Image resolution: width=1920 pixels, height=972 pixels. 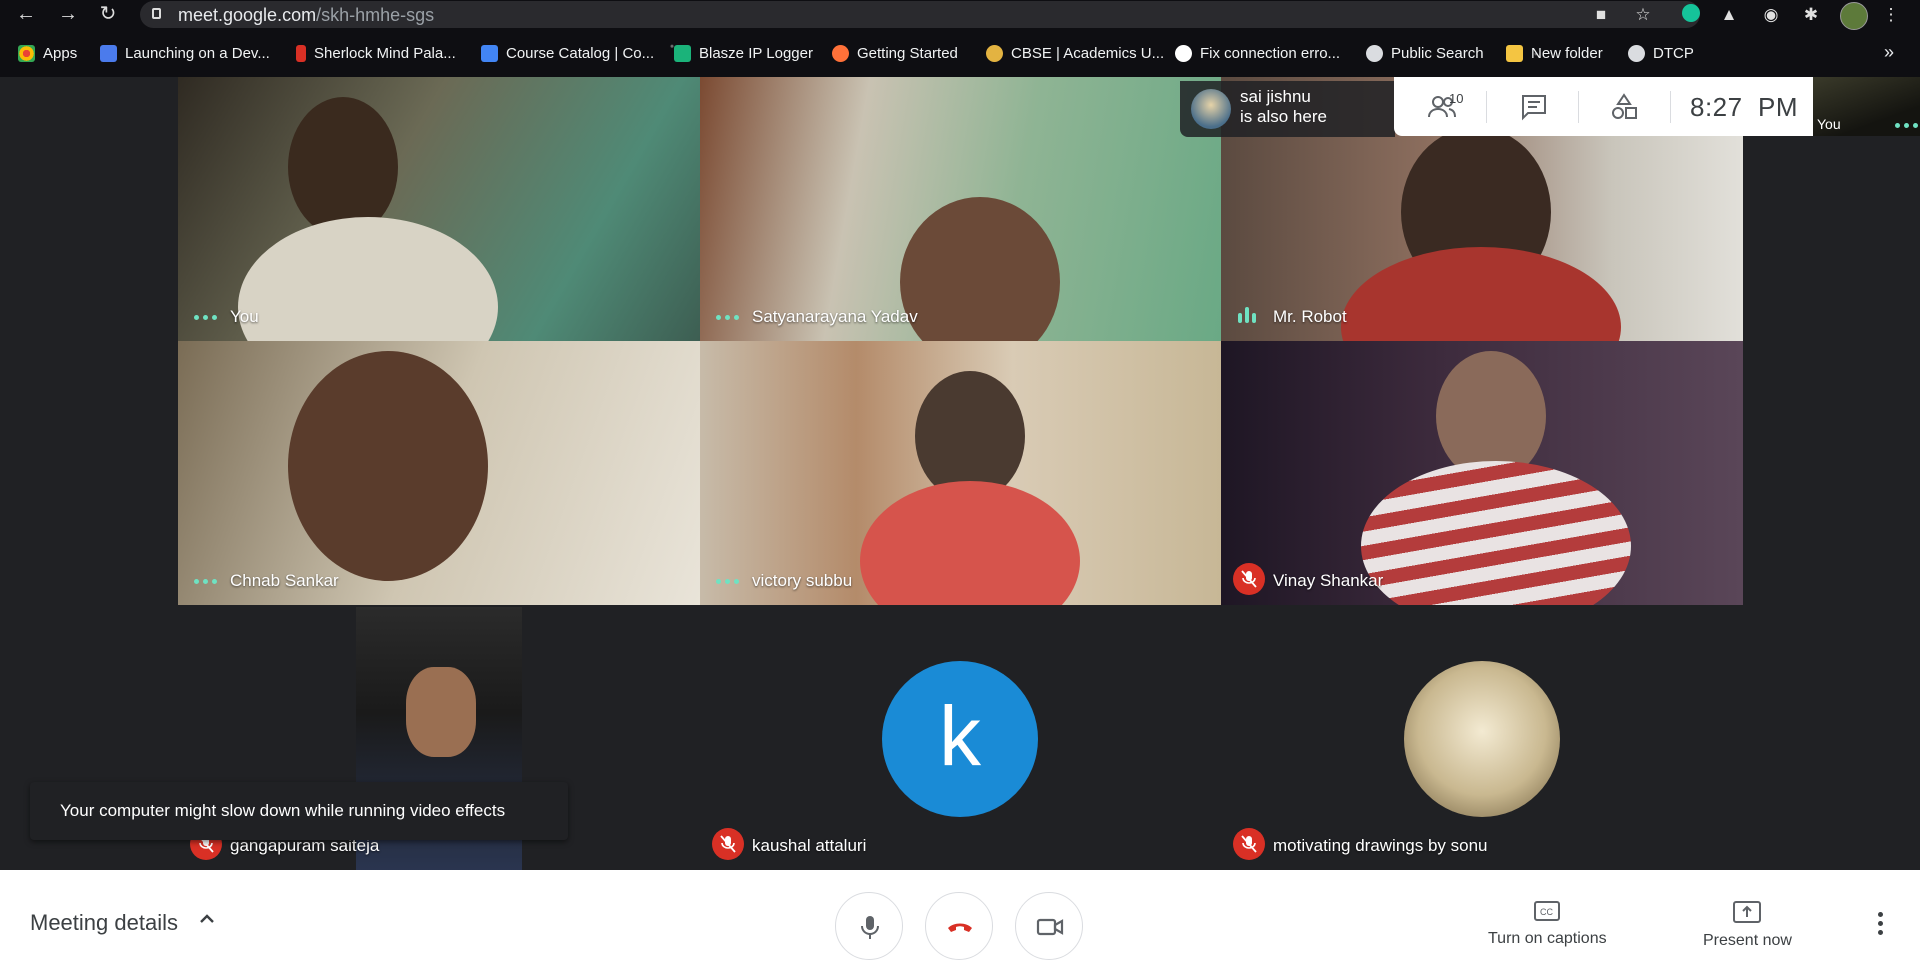 I want to click on camera-icon, so click(x=1050, y=927).